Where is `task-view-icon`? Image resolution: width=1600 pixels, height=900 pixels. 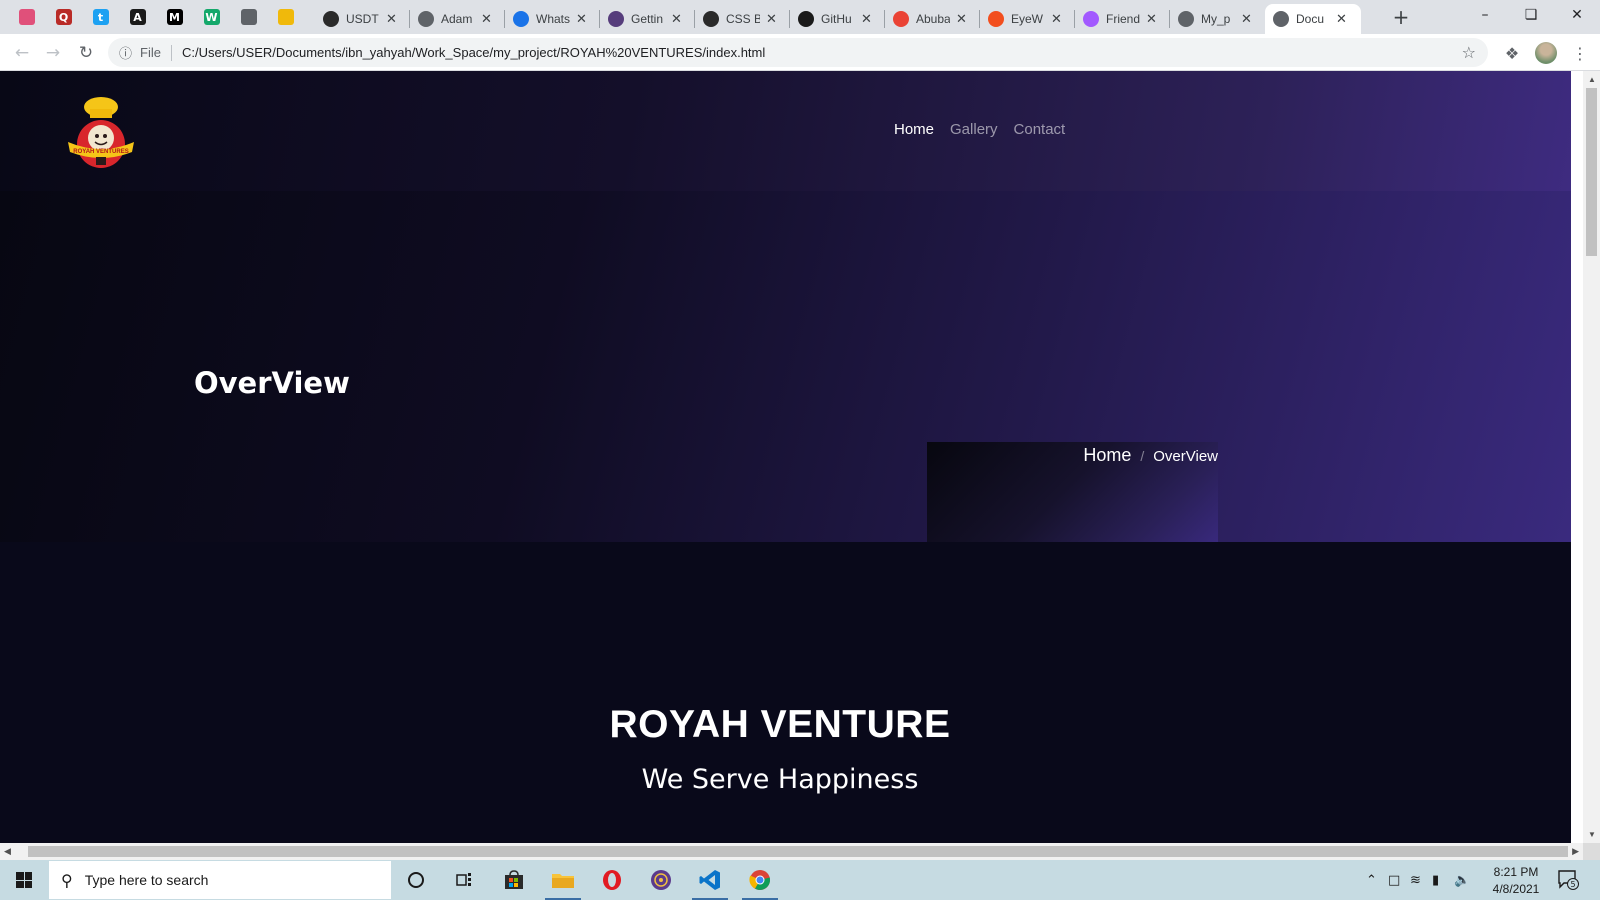
task-view-icon is located at coordinates (464, 880).